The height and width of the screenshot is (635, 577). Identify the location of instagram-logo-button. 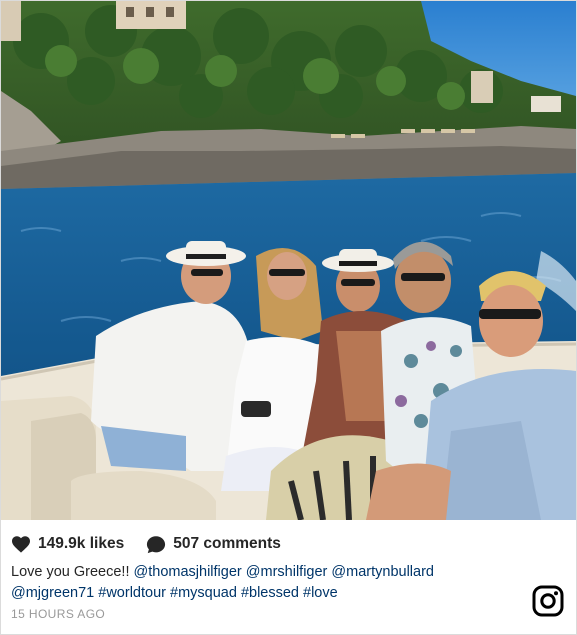
(548, 603).